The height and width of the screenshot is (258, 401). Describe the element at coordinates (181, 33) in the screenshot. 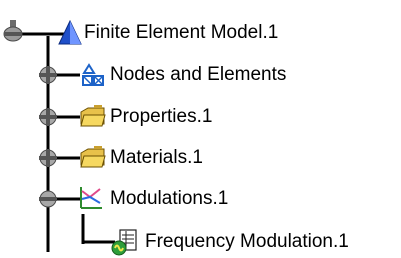

I see `tree-node-label-root: Finite Element Model.1` at that location.